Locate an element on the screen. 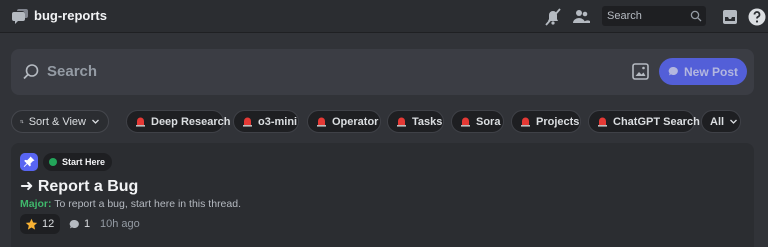  new-post-button: New Post is located at coordinates (703, 71).